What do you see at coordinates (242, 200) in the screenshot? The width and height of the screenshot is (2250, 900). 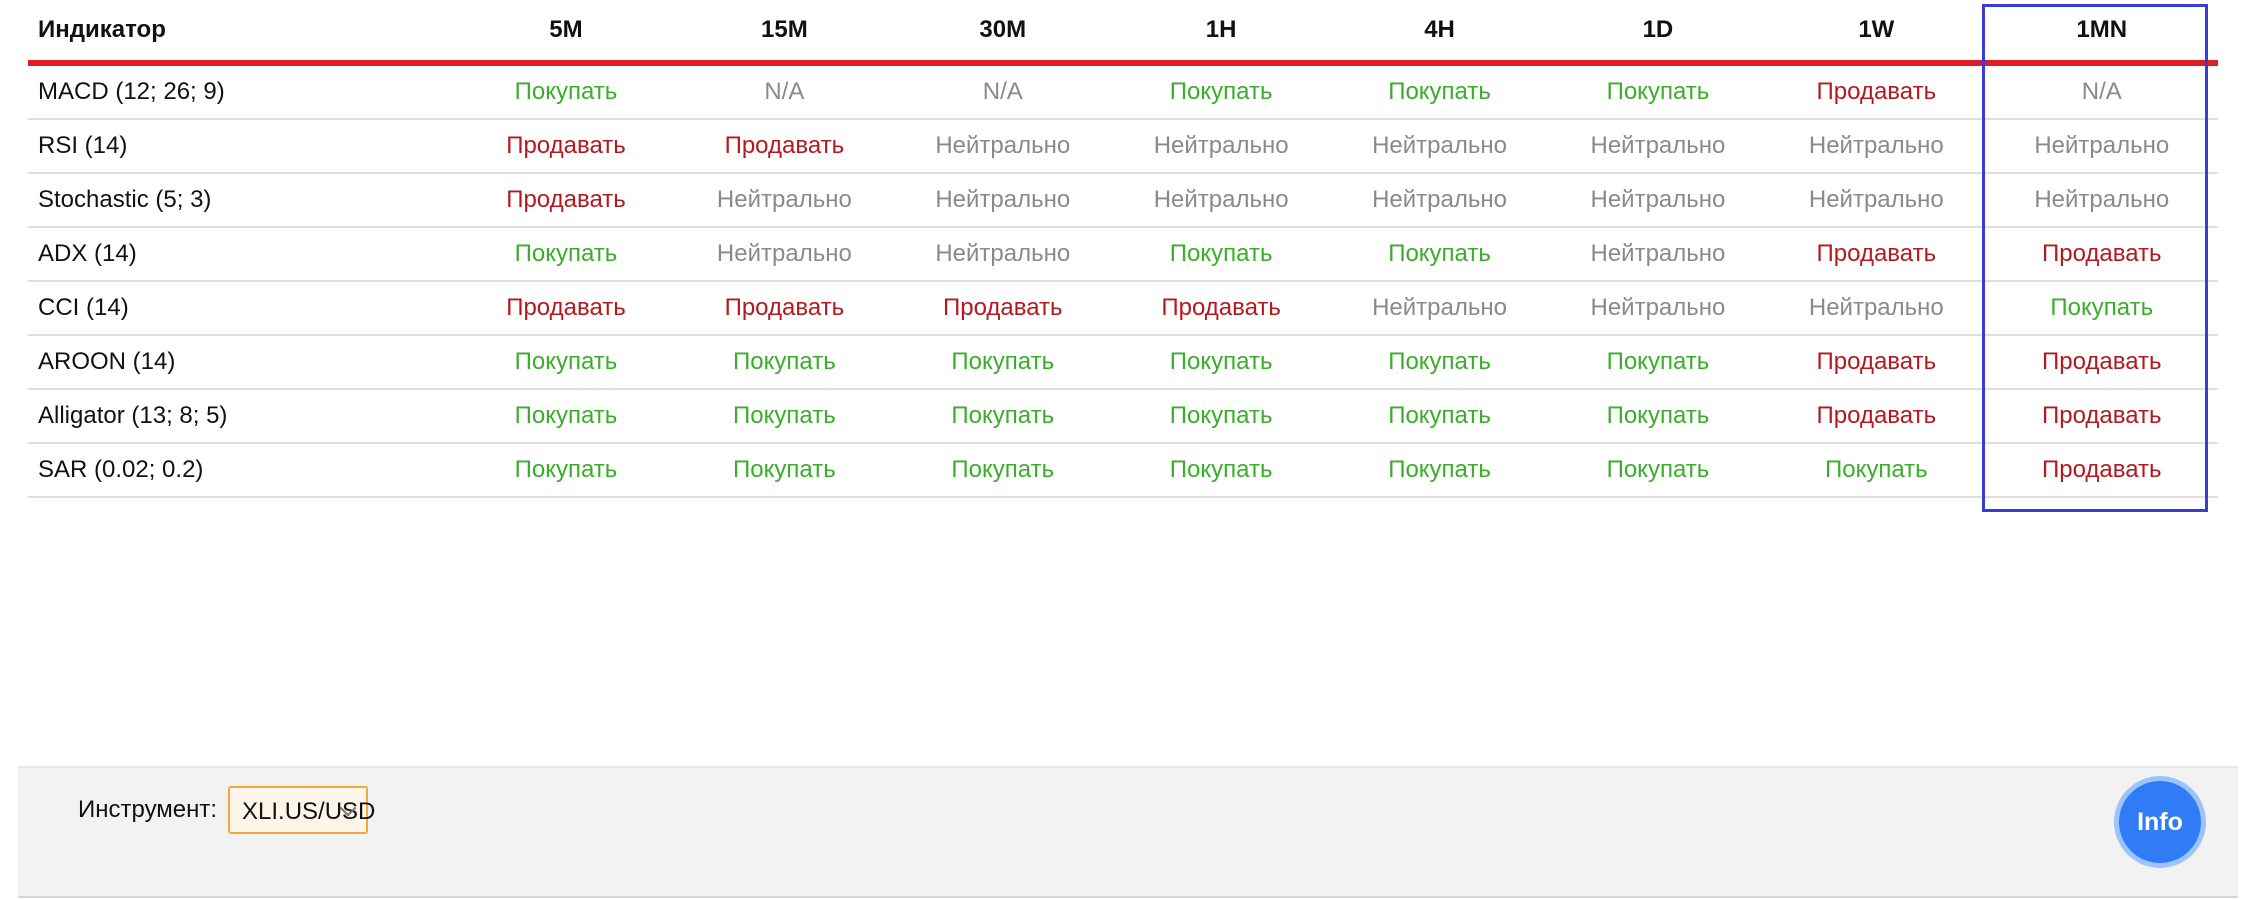 I see `indicator-name: Stochastic (5; 3)` at bounding box center [242, 200].